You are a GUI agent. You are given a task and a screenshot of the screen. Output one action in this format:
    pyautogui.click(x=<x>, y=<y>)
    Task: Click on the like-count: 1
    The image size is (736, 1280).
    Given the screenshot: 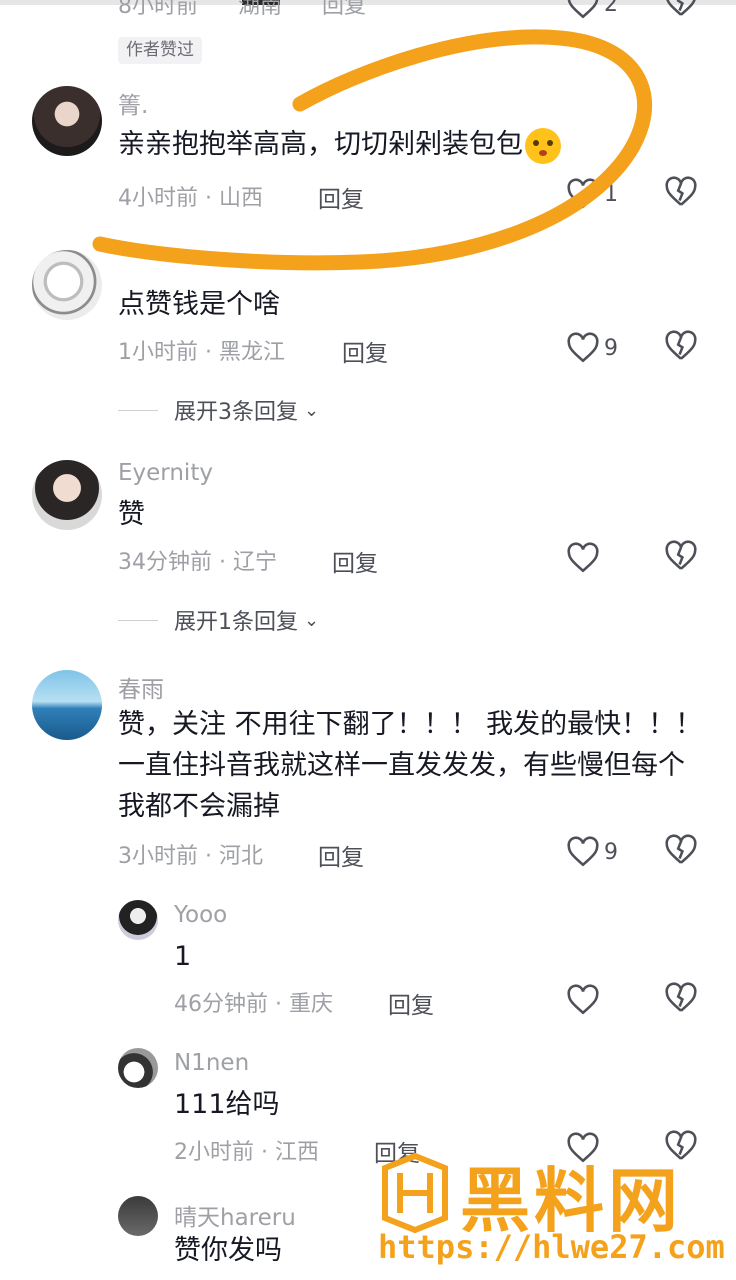 What is the action you would take?
    pyautogui.click(x=611, y=194)
    